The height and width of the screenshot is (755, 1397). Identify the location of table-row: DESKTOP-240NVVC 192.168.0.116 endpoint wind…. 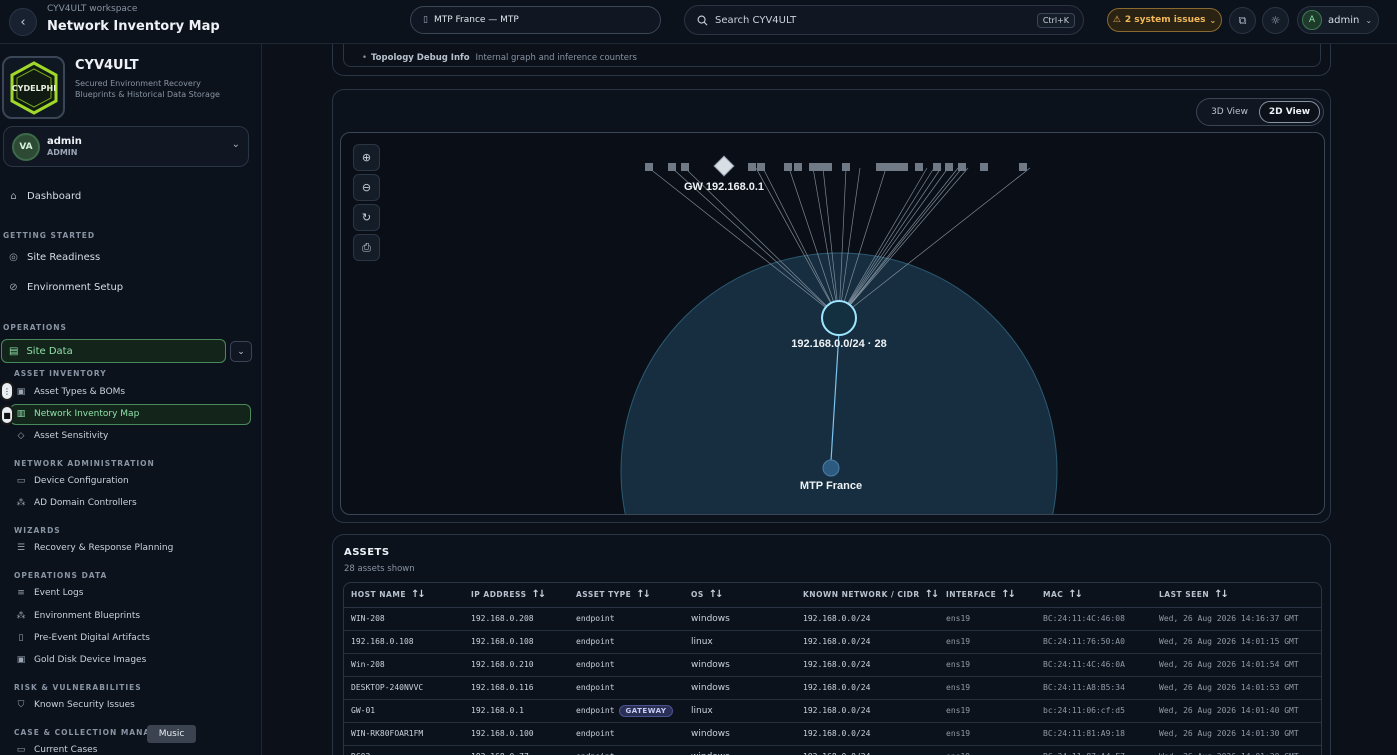
(832, 688).